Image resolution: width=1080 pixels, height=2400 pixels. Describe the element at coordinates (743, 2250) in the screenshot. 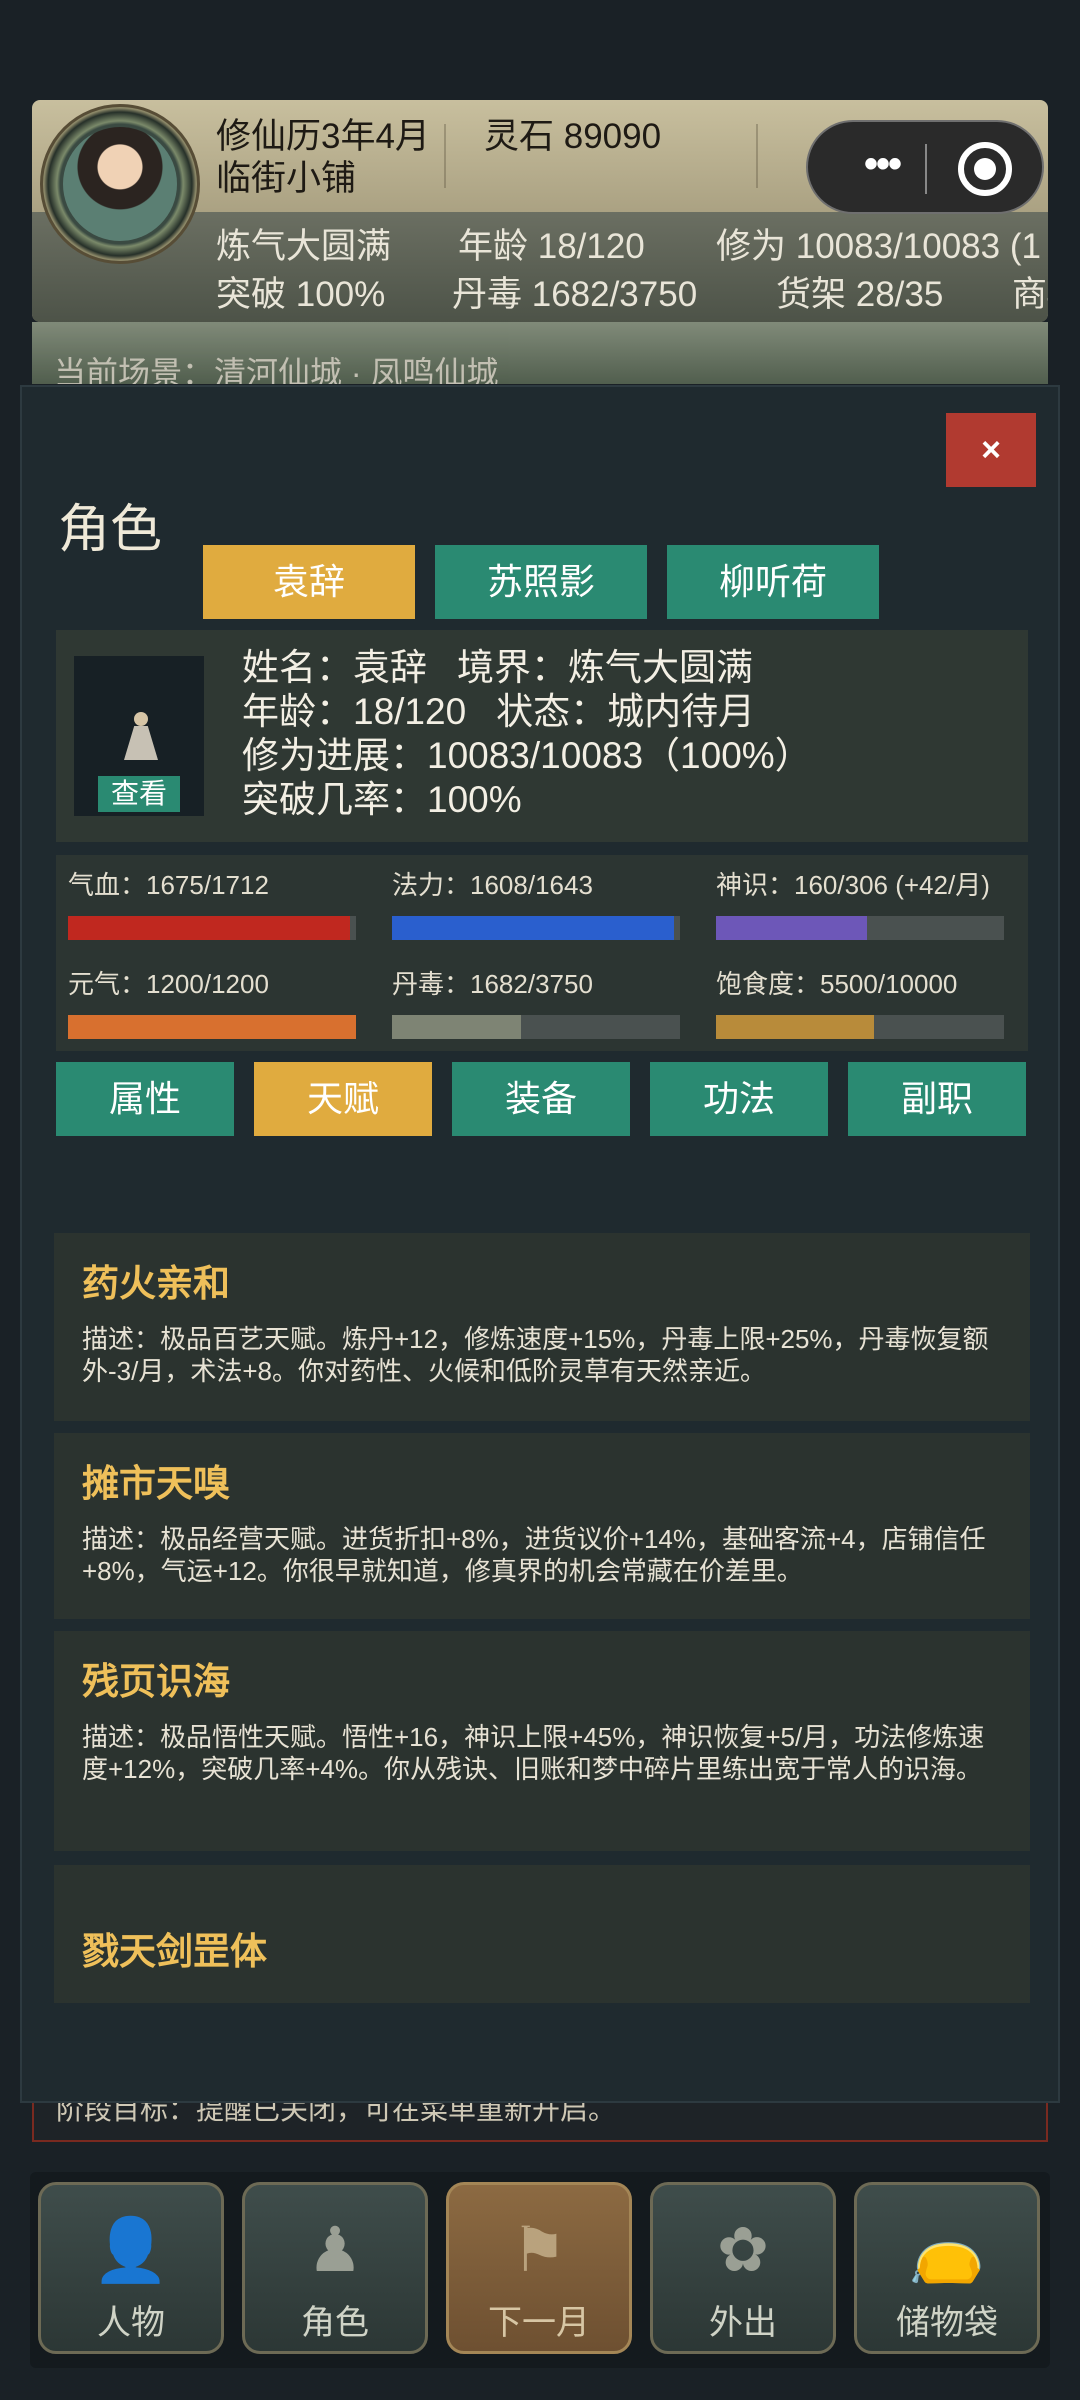

I see `lotus-figure-icon: ✿` at that location.